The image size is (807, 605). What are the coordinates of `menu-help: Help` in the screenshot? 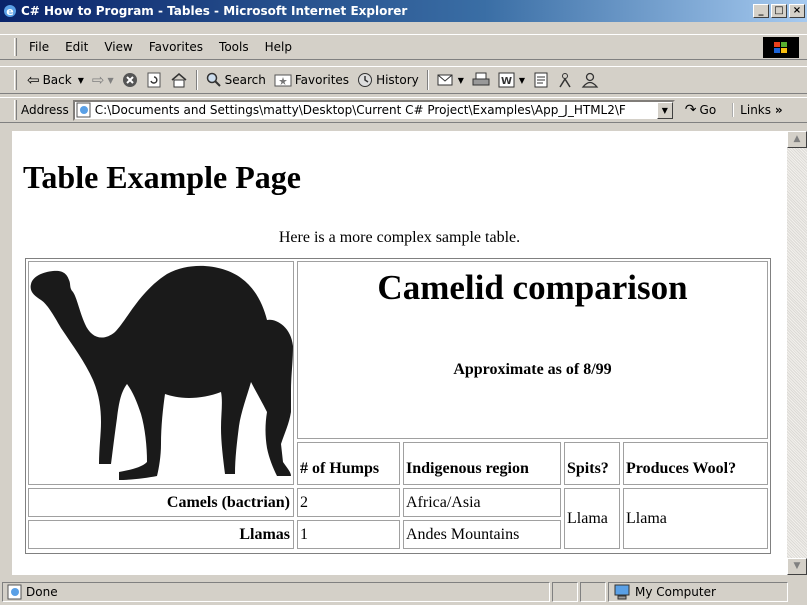 It's located at (278, 47).